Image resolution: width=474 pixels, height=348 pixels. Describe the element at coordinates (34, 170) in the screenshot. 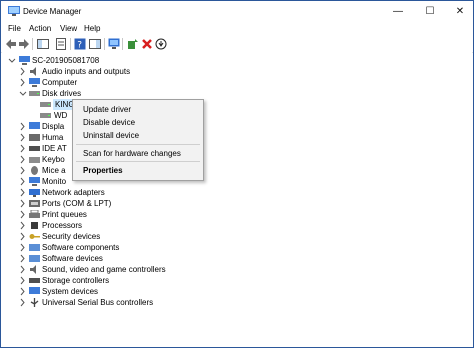

I see `mouse-icon` at that location.